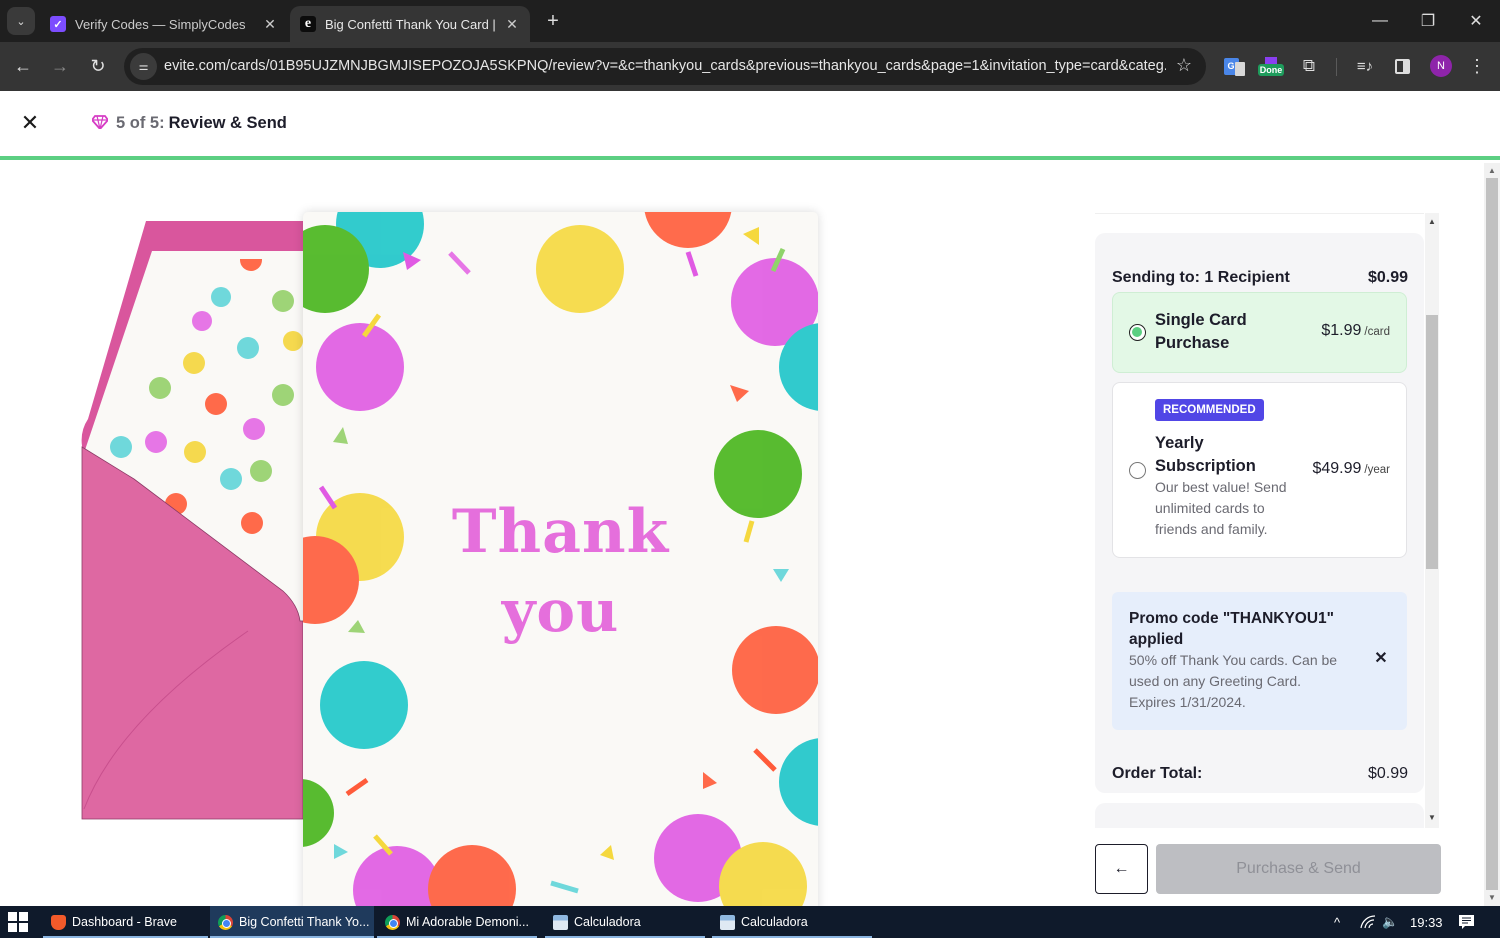 The height and width of the screenshot is (938, 1500). What do you see at coordinates (1205, 454) in the screenshot?
I see `option-title: Yearly Subscription` at bounding box center [1205, 454].